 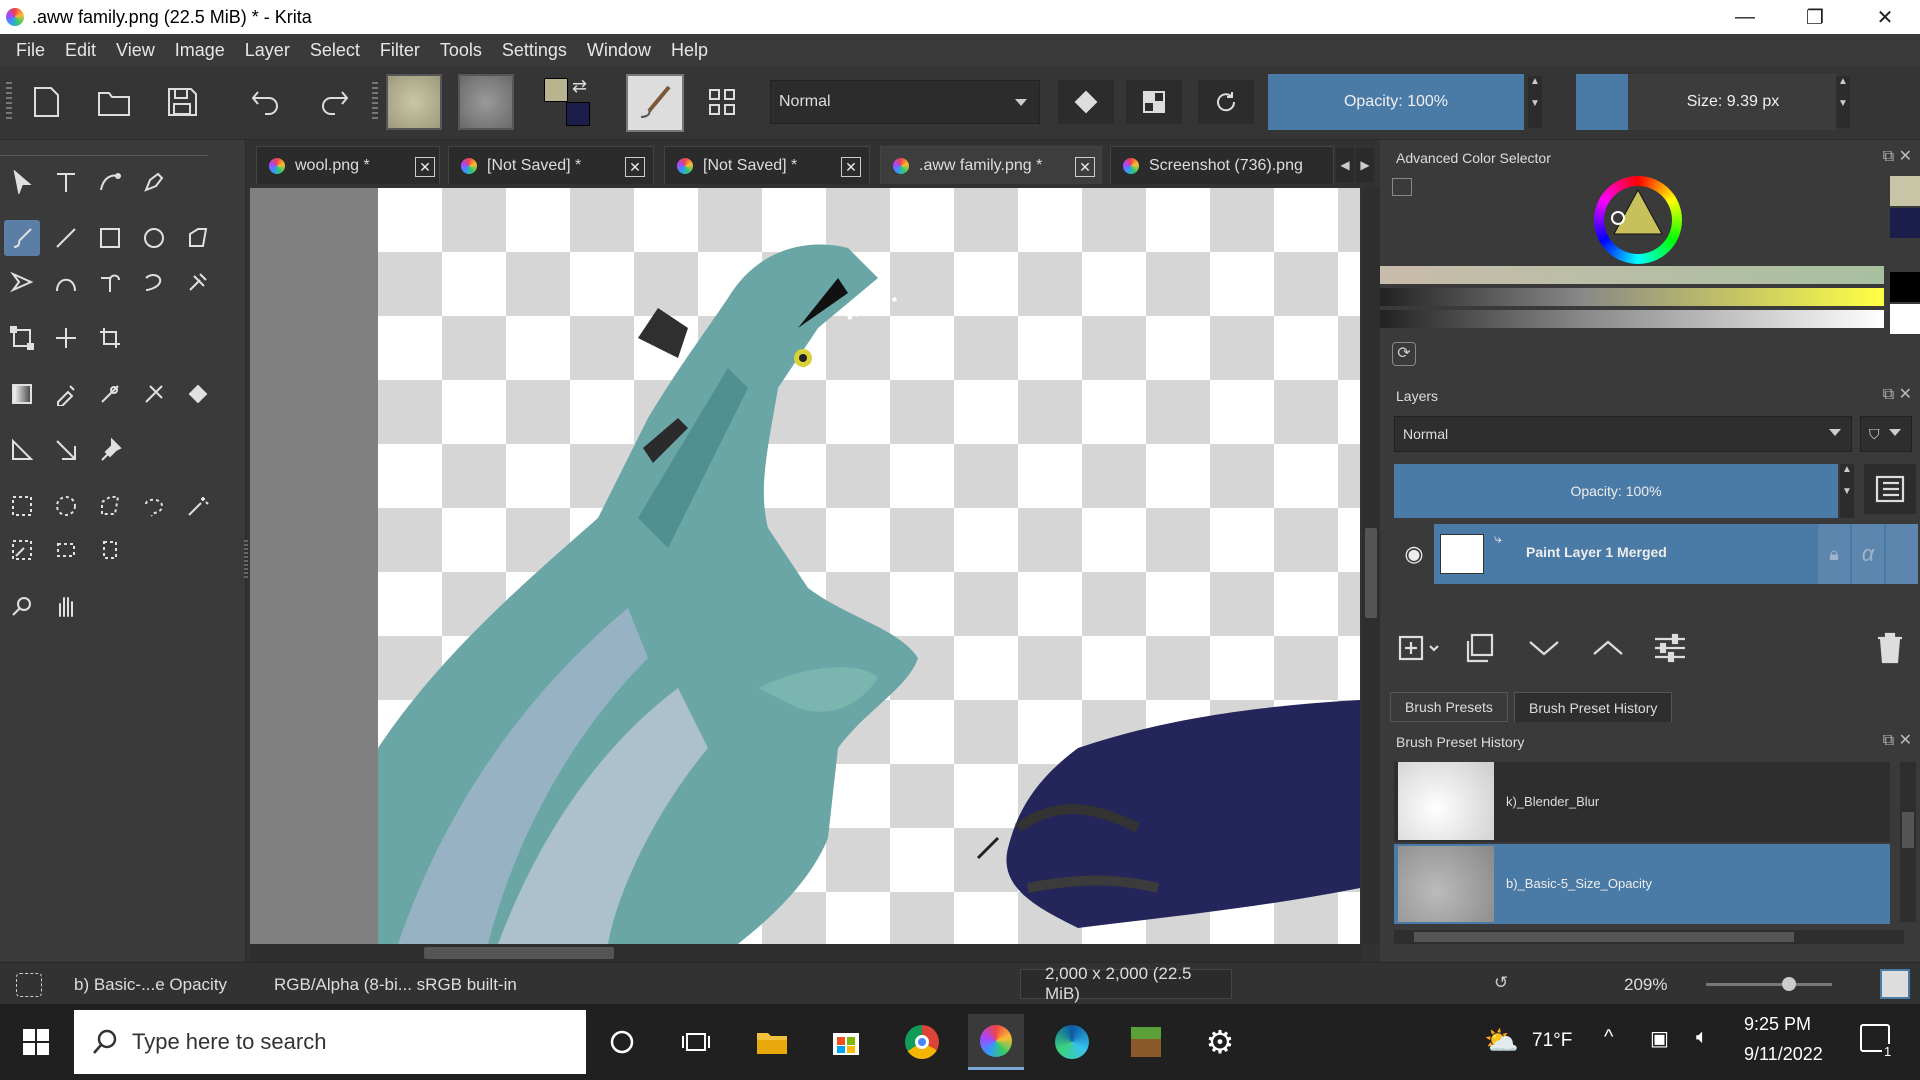 I want to click on add-layer-button, so click(x=1420, y=648).